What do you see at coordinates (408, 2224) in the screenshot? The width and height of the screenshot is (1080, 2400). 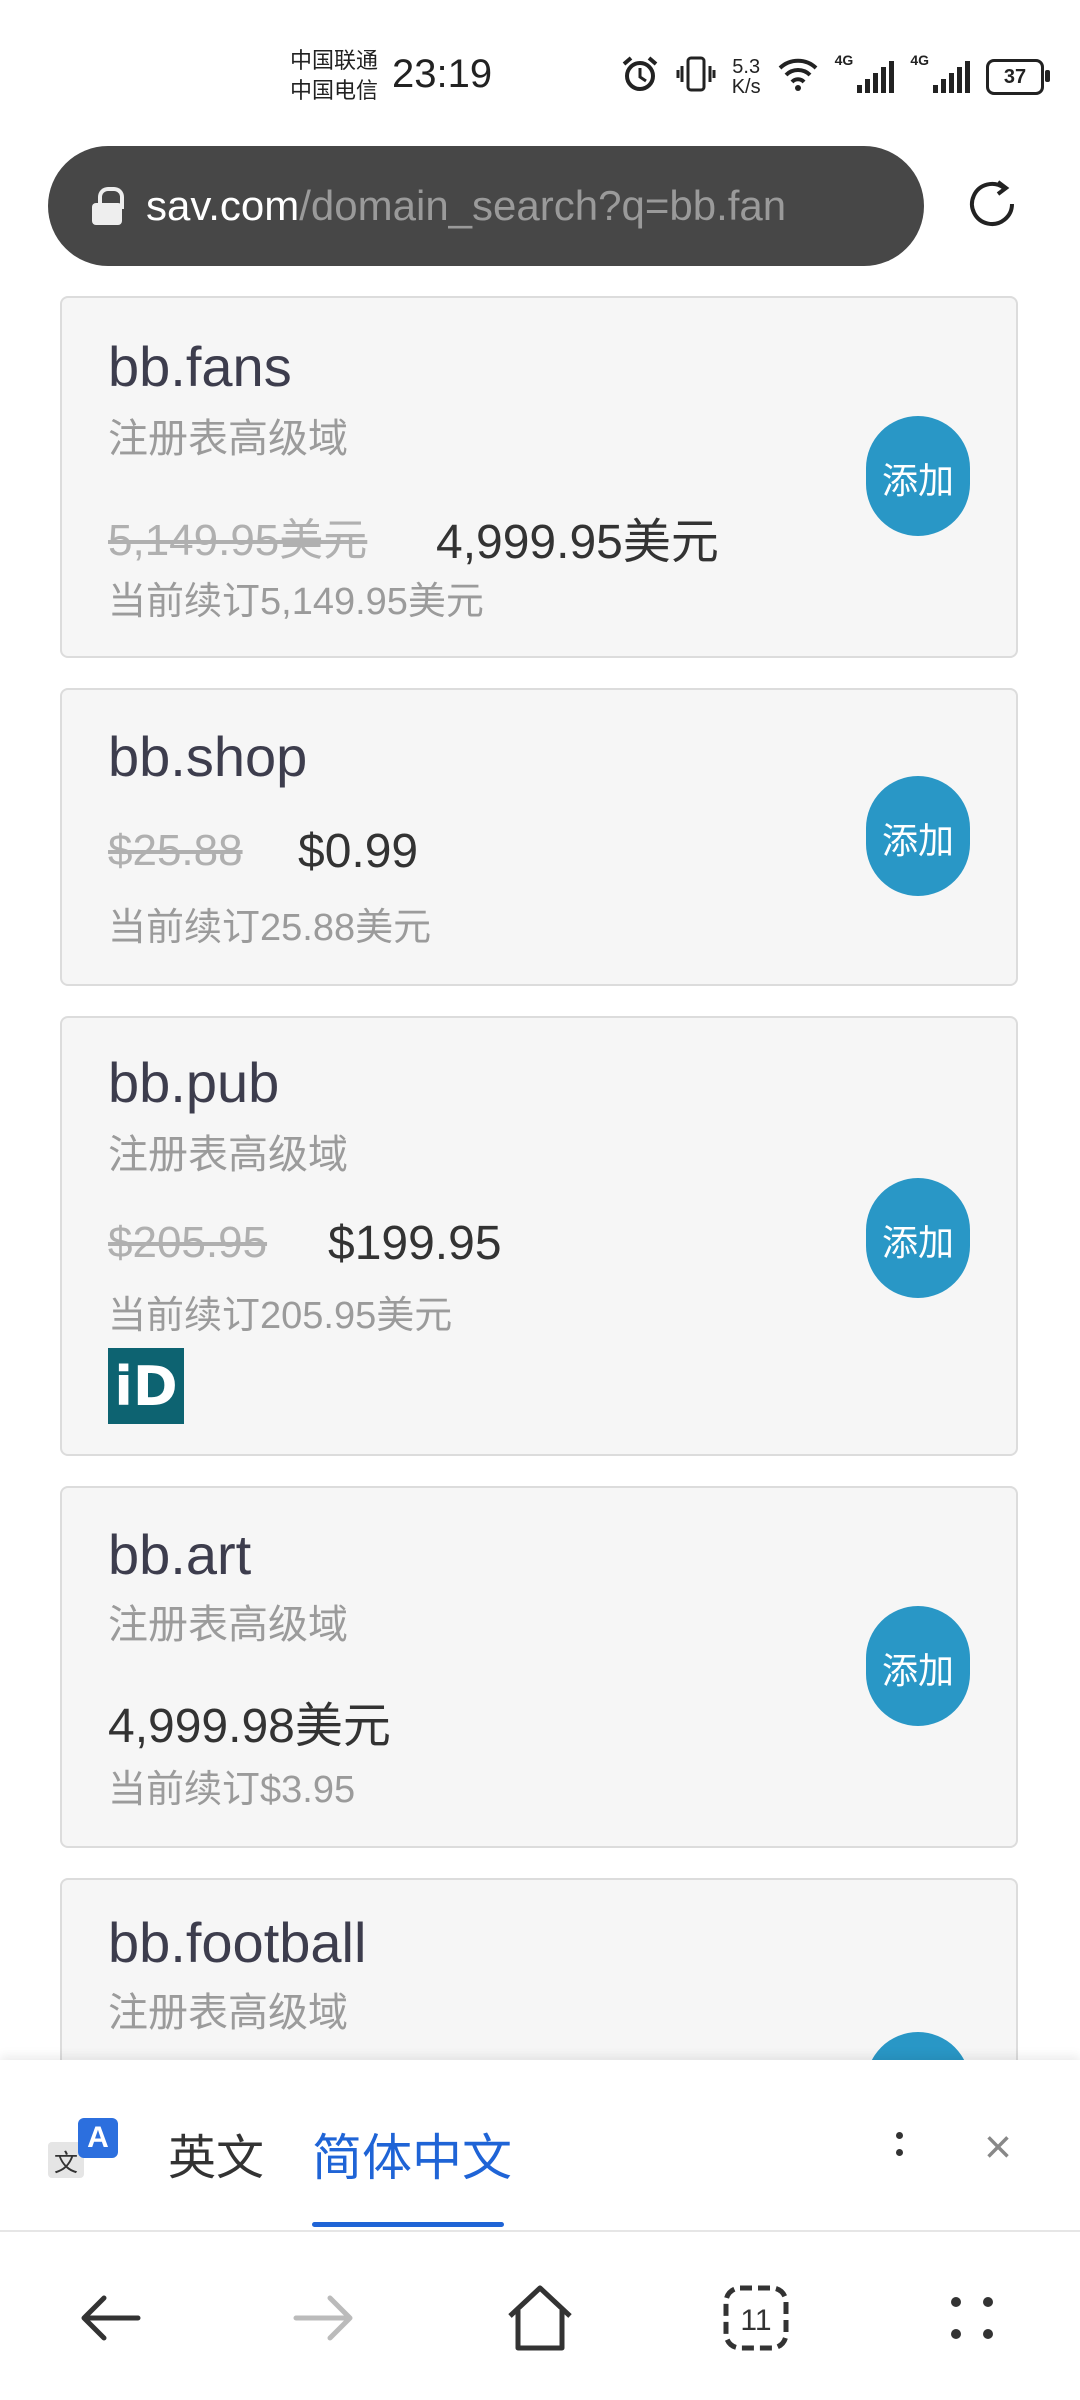 I see `active-language-indicator` at bounding box center [408, 2224].